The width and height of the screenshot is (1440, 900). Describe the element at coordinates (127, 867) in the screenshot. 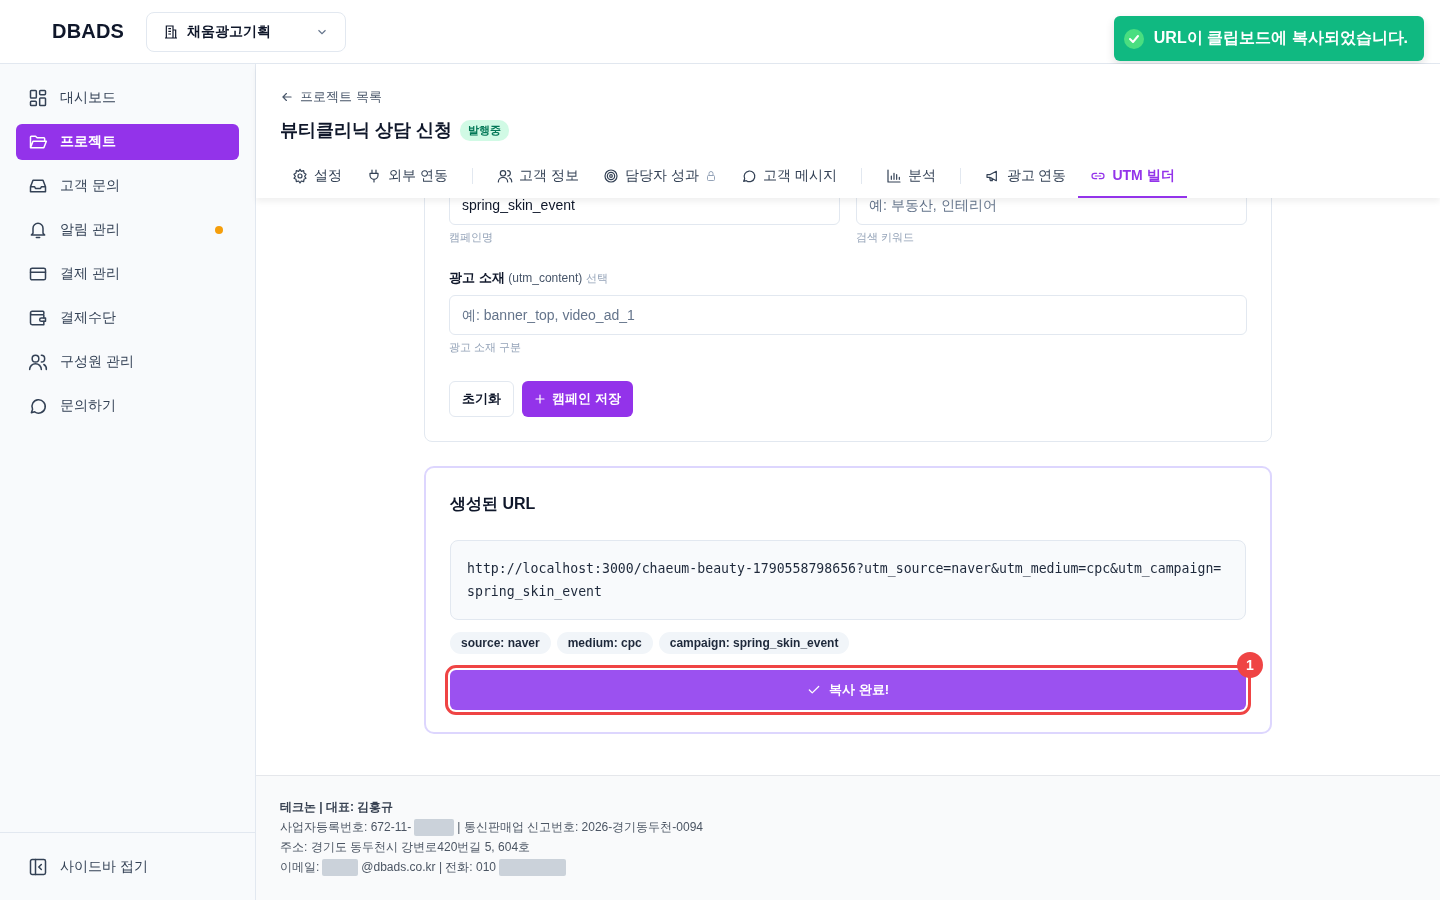

I see `collapse-sidebar-button: 사이드바 접기` at that location.